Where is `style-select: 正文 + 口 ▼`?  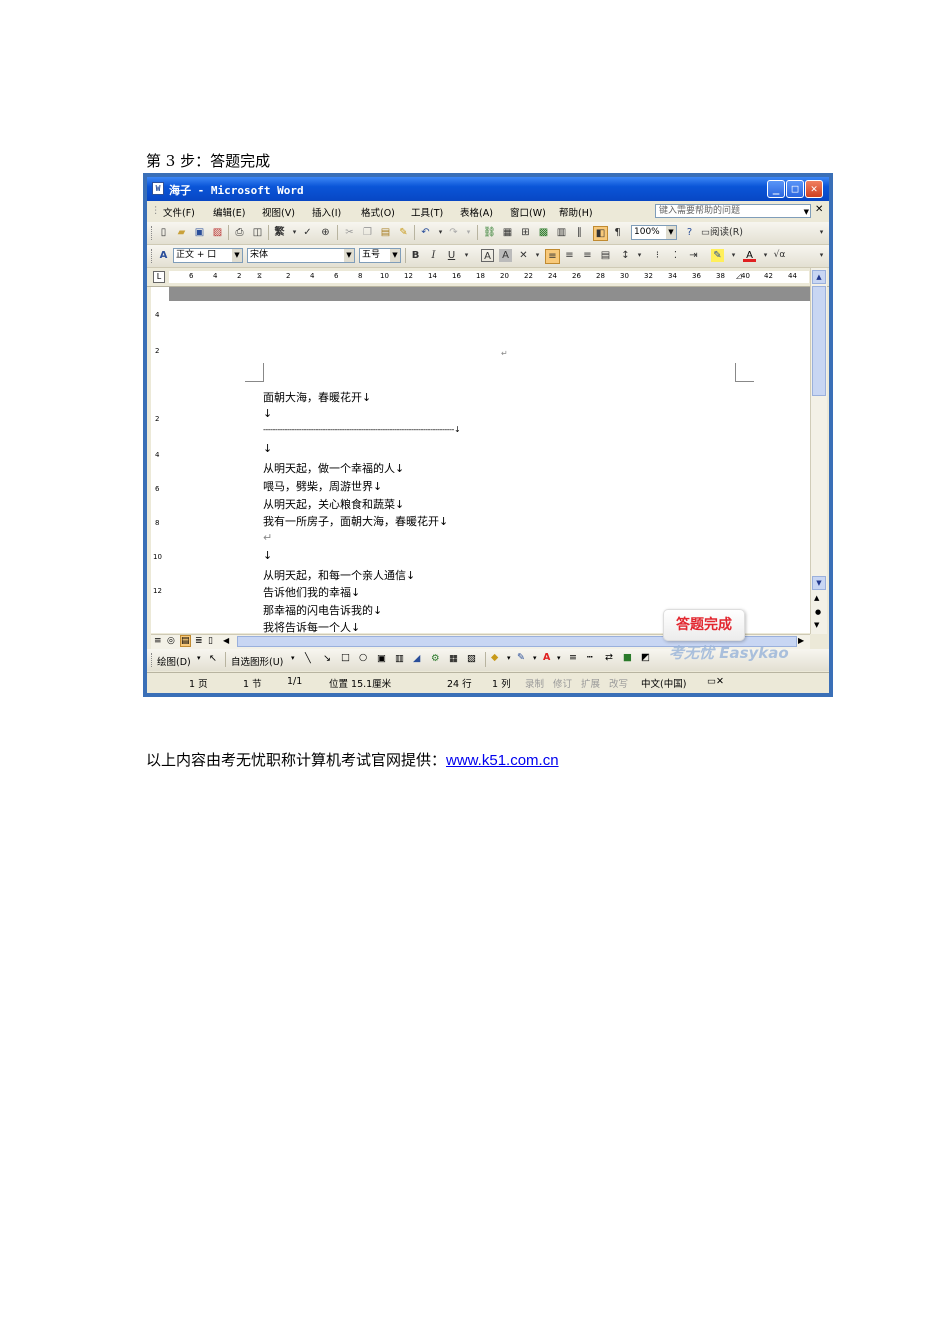 style-select: 正文 + 口 ▼ is located at coordinates (208, 255).